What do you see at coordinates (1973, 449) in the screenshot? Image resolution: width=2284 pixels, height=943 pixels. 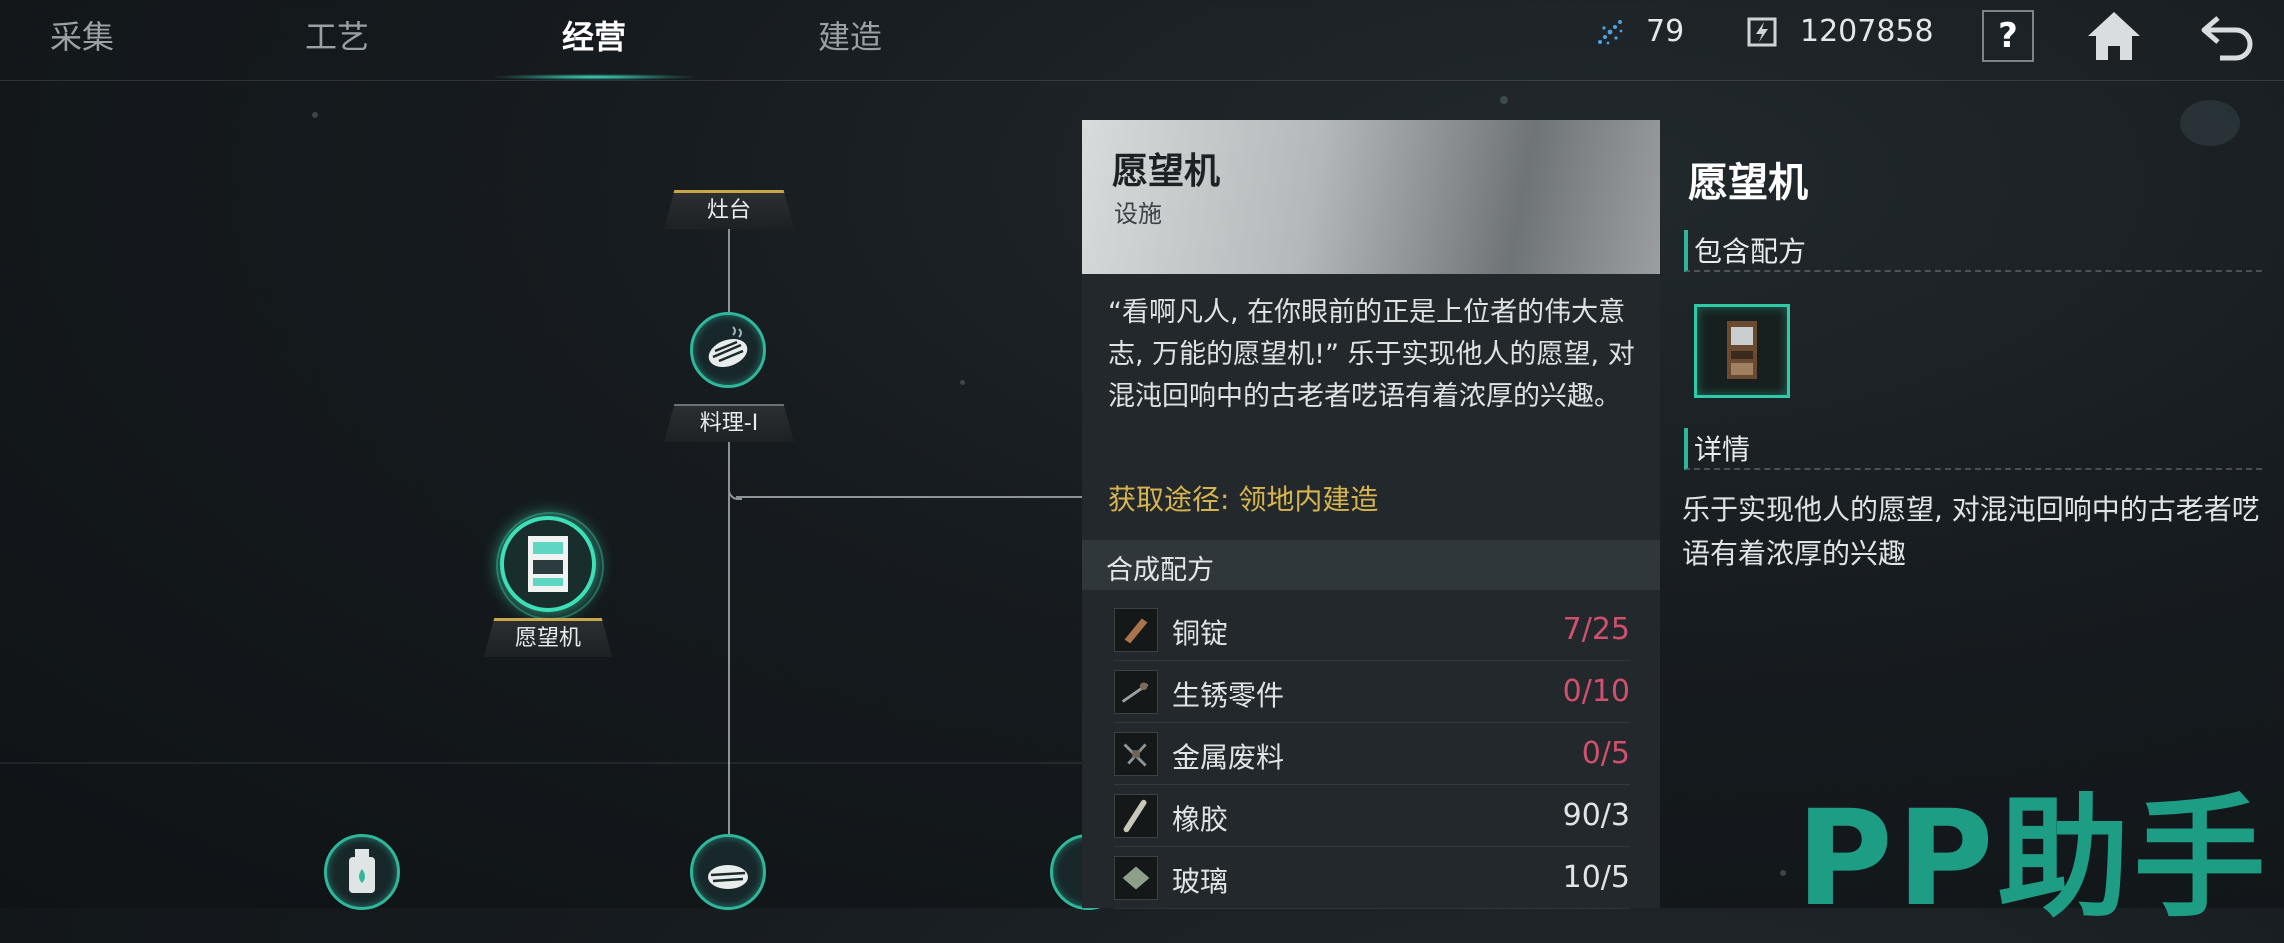 I see `details-section-header: 详情` at bounding box center [1973, 449].